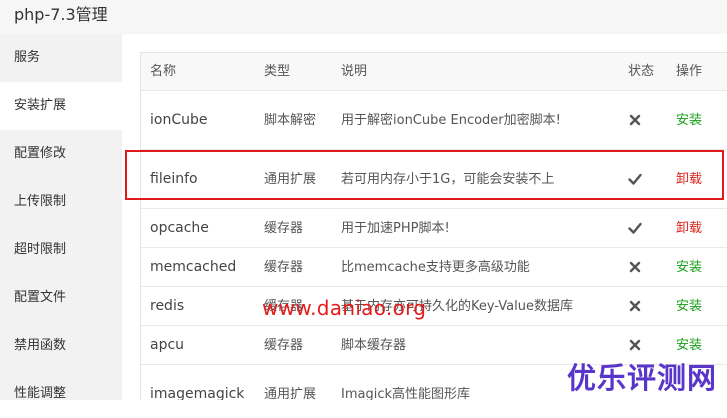  Describe the element at coordinates (61, 58) in the screenshot. I see `sidebar-item-service: 服务` at that location.